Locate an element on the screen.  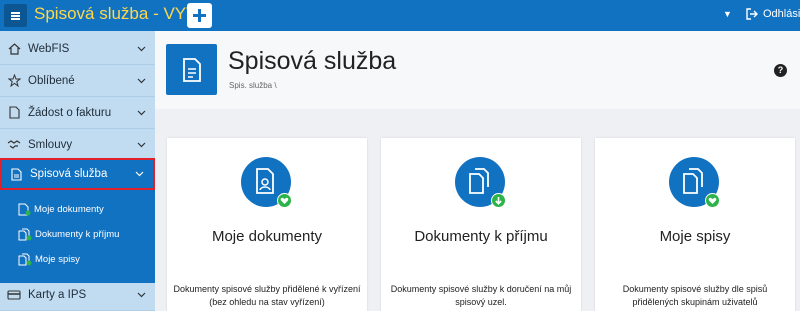
page-title: Spisová služba is located at coordinates (312, 61).